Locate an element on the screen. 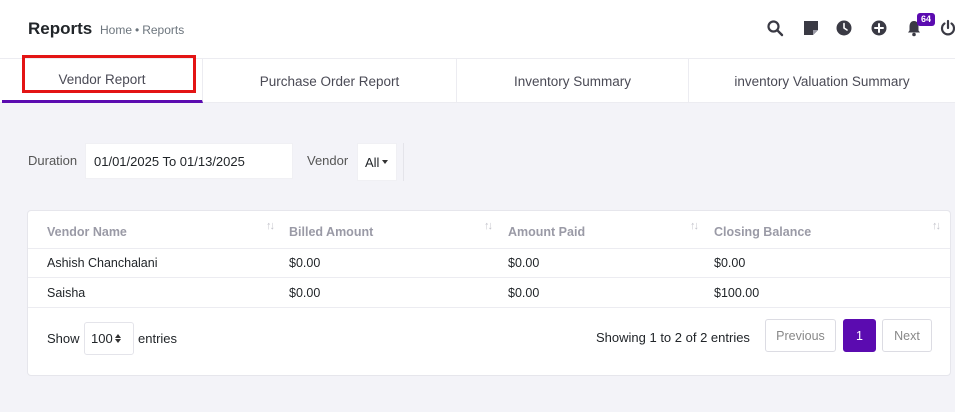  tab-inventory-valuation-summary: inventory Valuation Summary is located at coordinates (822, 81).